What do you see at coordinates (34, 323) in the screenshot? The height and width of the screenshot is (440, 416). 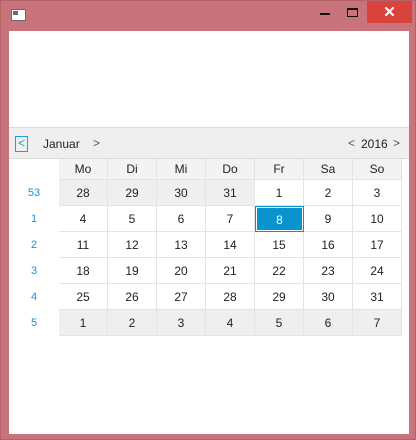 I see `week-number: 5` at bounding box center [34, 323].